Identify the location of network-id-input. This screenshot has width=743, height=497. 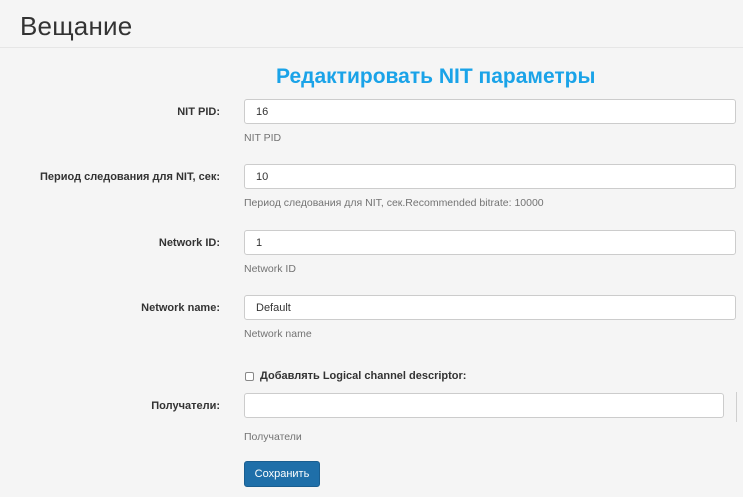
(490, 242).